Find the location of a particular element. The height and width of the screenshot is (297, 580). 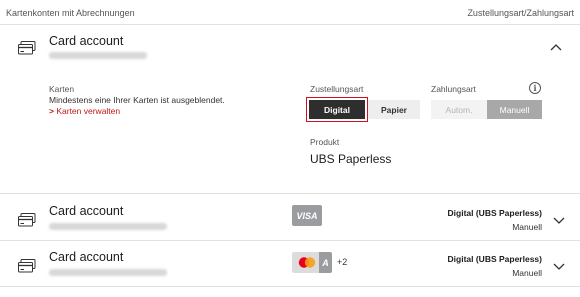

delivery-digital-button: Digital is located at coordinates (337, 109).